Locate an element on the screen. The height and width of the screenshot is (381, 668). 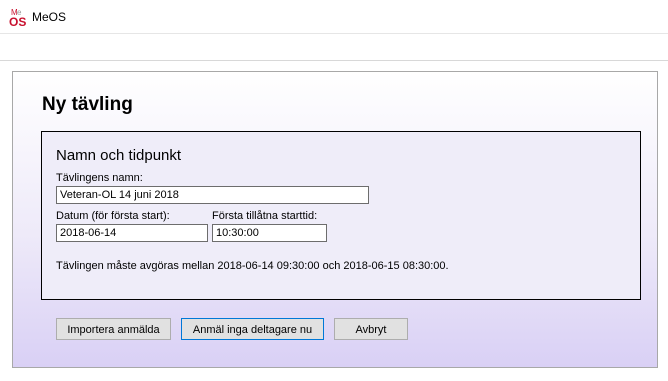
date-label: Datum (för första start): is located at coordinates (113, 216).